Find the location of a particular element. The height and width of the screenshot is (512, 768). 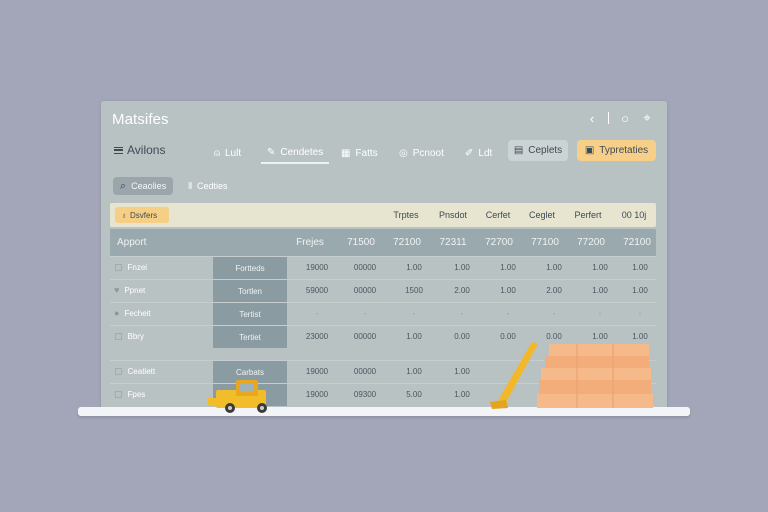

column-header: Cerfet is located at coordinates (498, 215).